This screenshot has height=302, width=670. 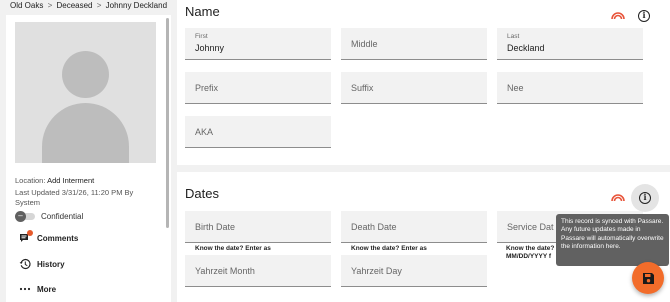 I want to click on first-name-value: Johnny, so click(x=210, y=48).